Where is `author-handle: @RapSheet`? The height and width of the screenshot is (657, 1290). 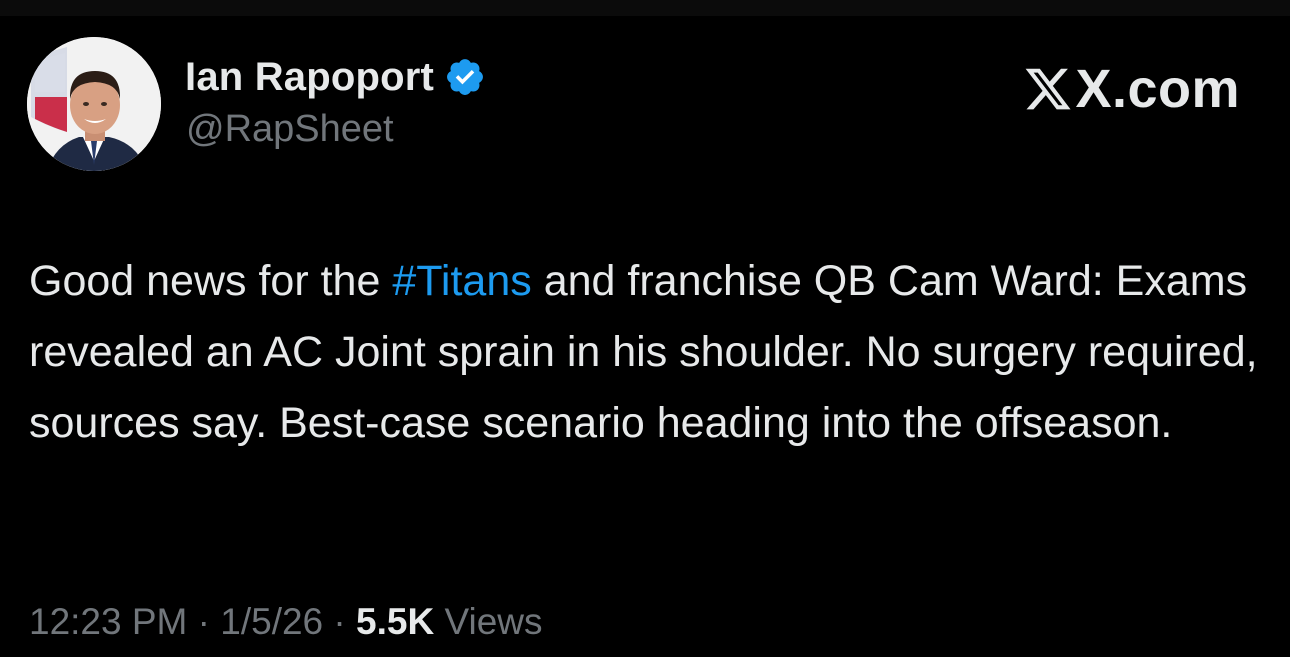
author-handle: @RapSheet is located at coordinates (290, 129).